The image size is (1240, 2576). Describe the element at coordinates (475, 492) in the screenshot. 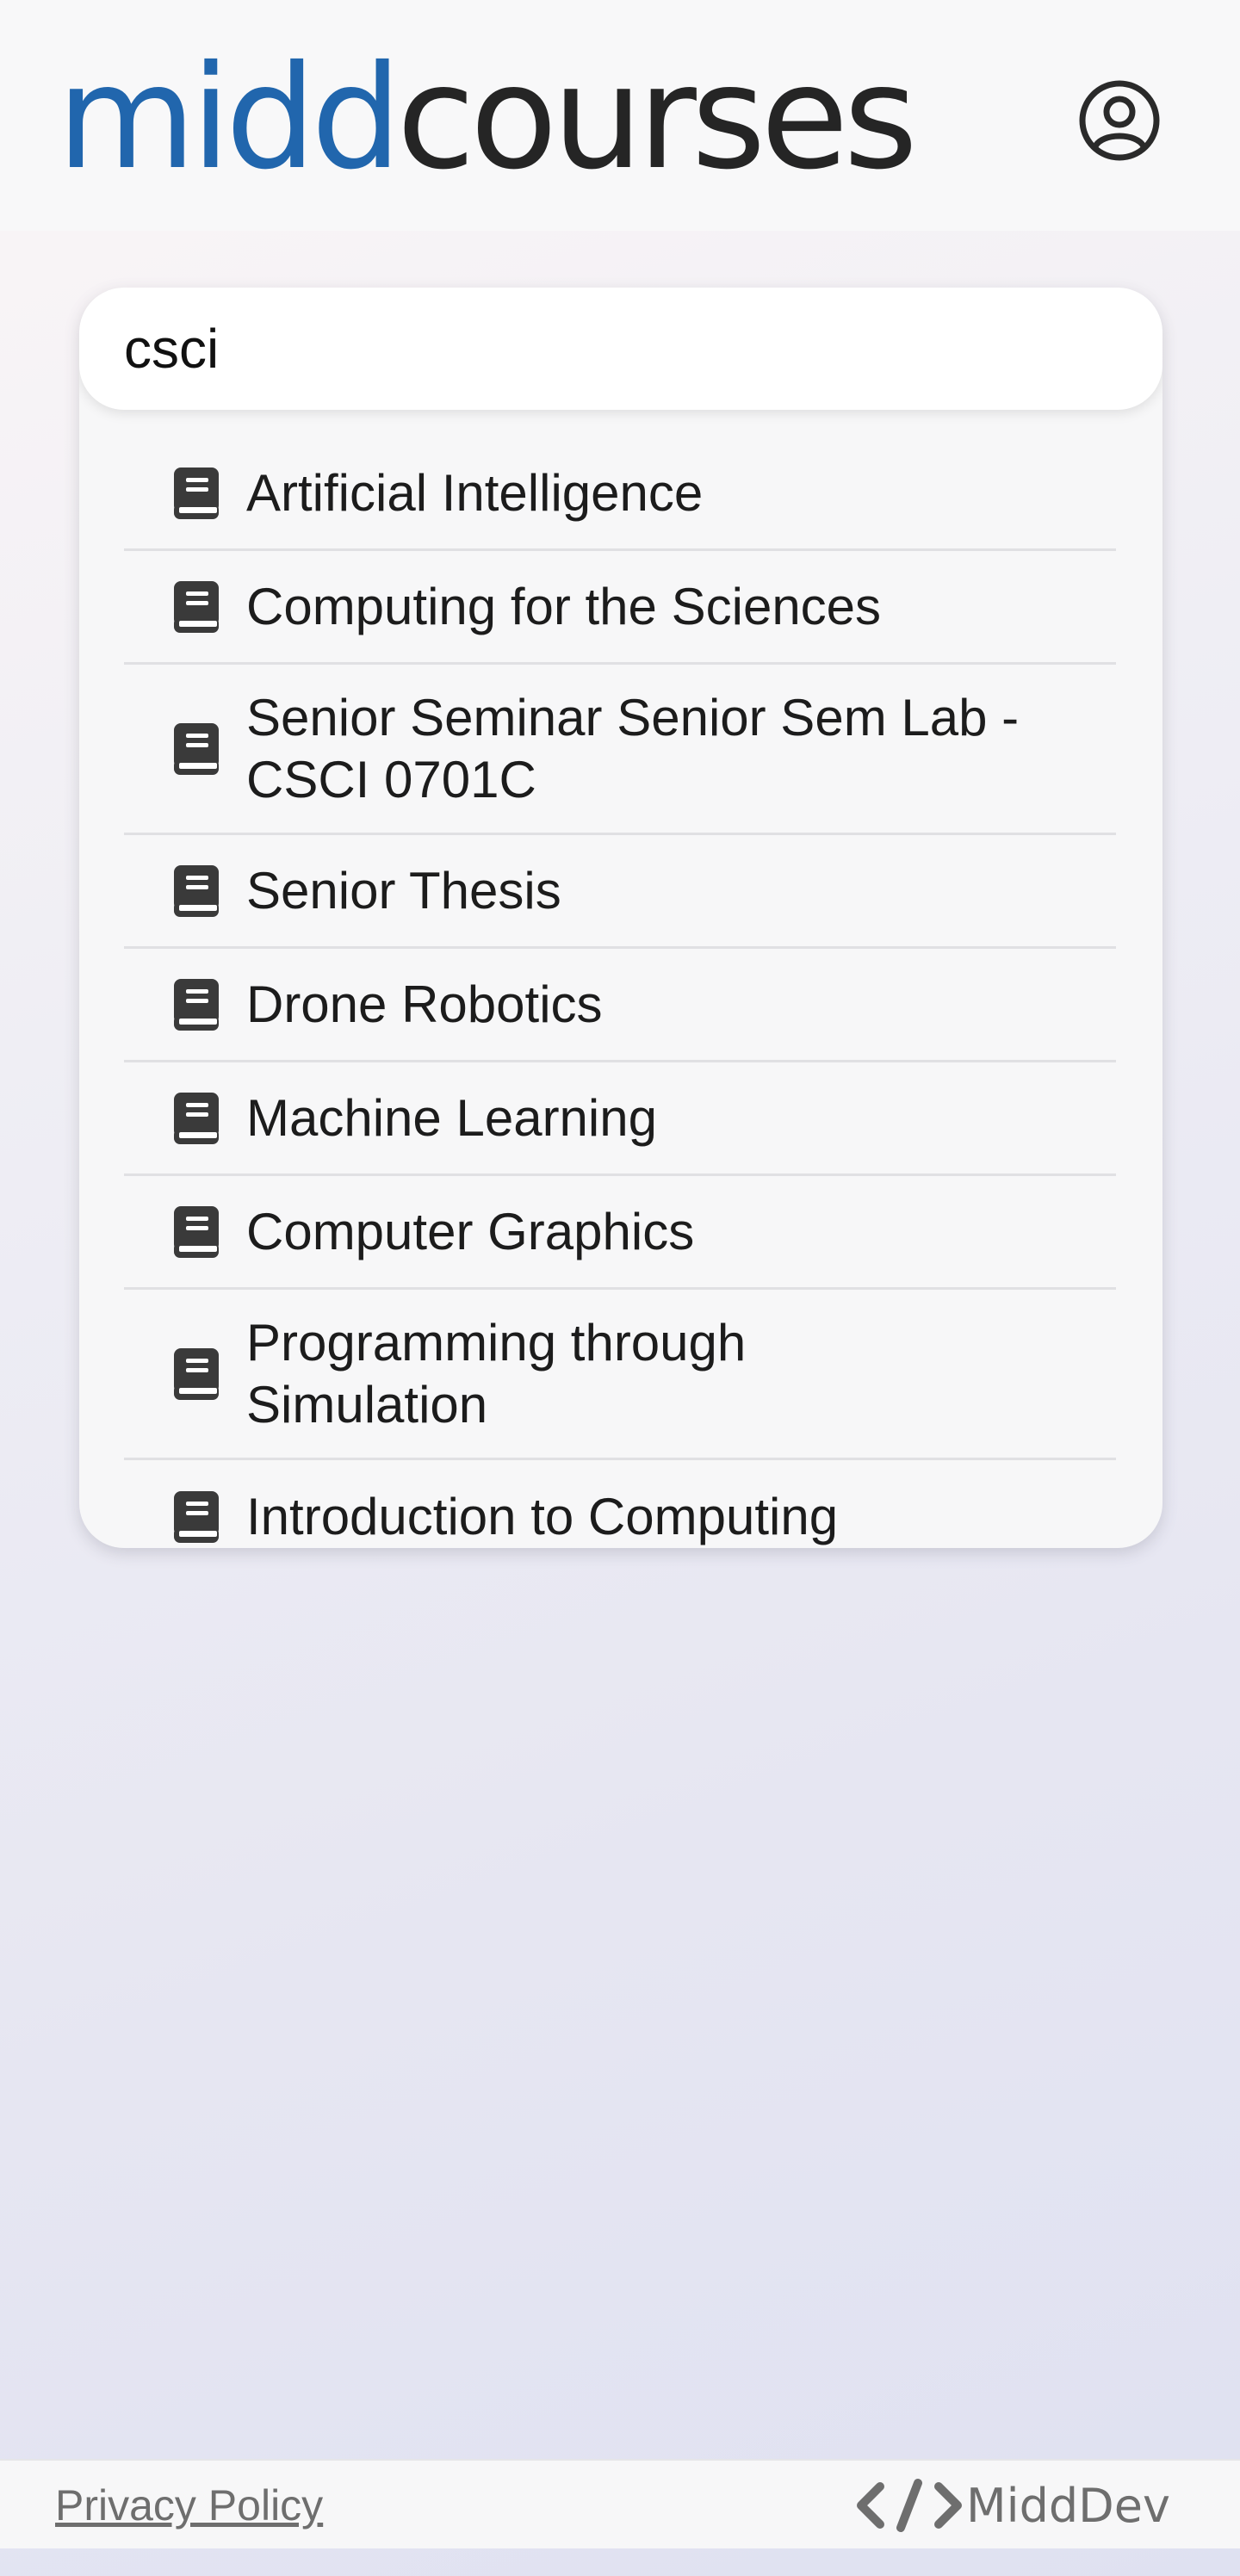

I see `result-label: Artificial Intelligence` at that location.